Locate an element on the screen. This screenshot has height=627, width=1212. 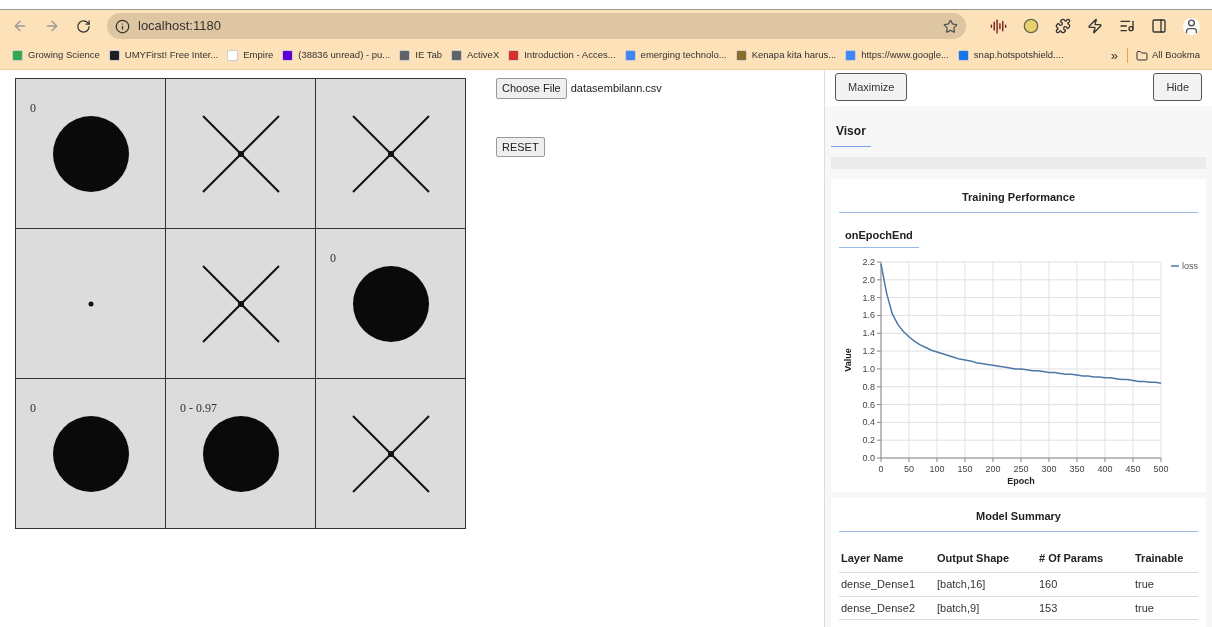
bookmark-item: ActiveX is located at coordinates (475, 55).